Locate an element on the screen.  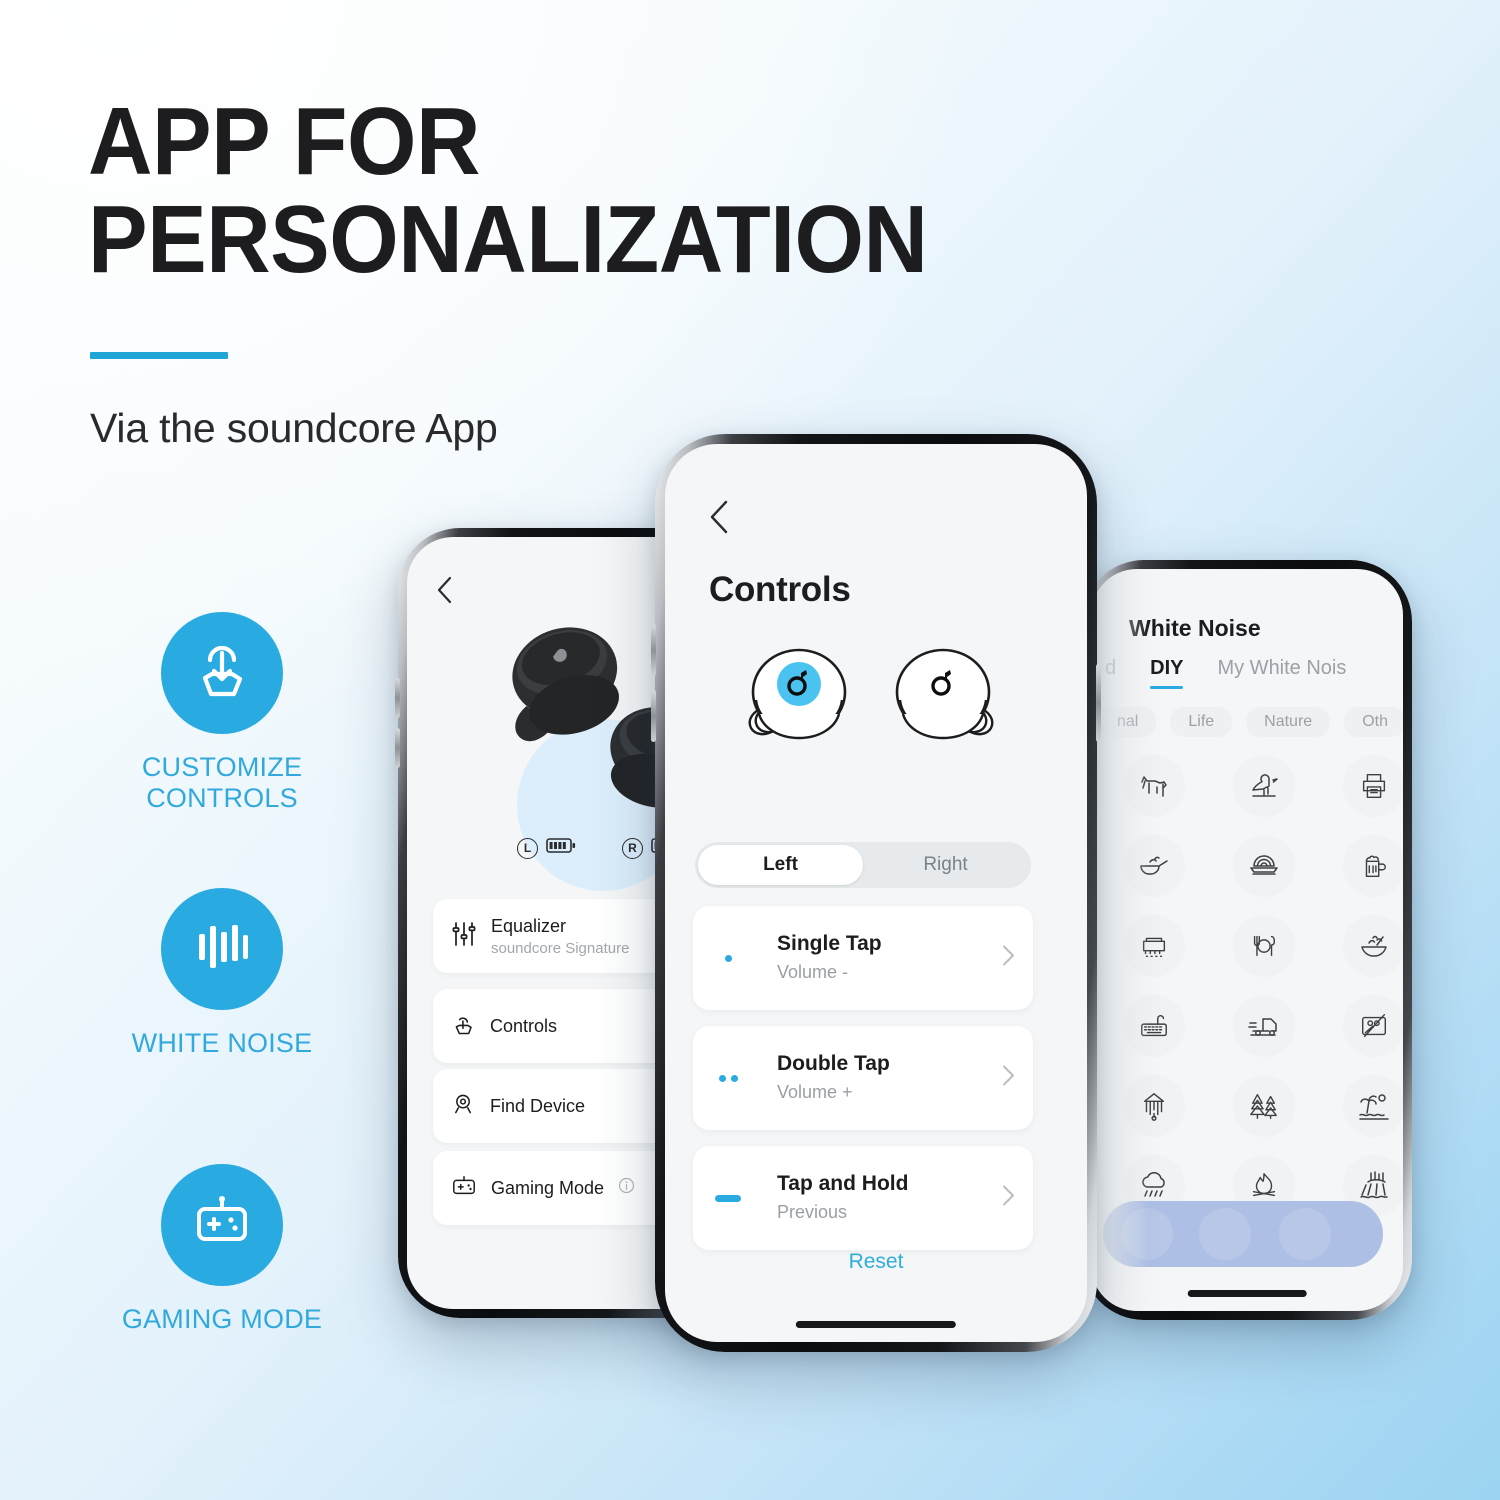
plate-cutlery-icon is located at coordinates (1264, 946).